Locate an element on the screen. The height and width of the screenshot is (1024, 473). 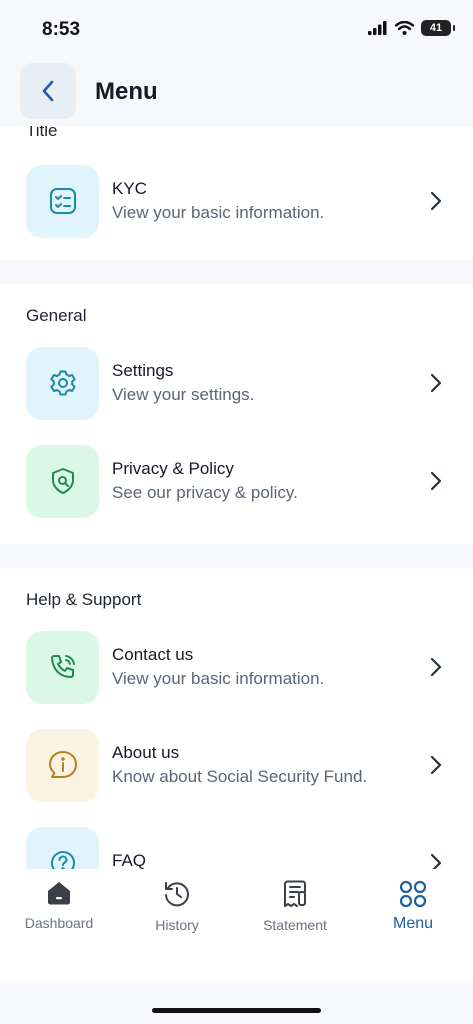
nav-statement: Statement is located at coordinates (295, 909).